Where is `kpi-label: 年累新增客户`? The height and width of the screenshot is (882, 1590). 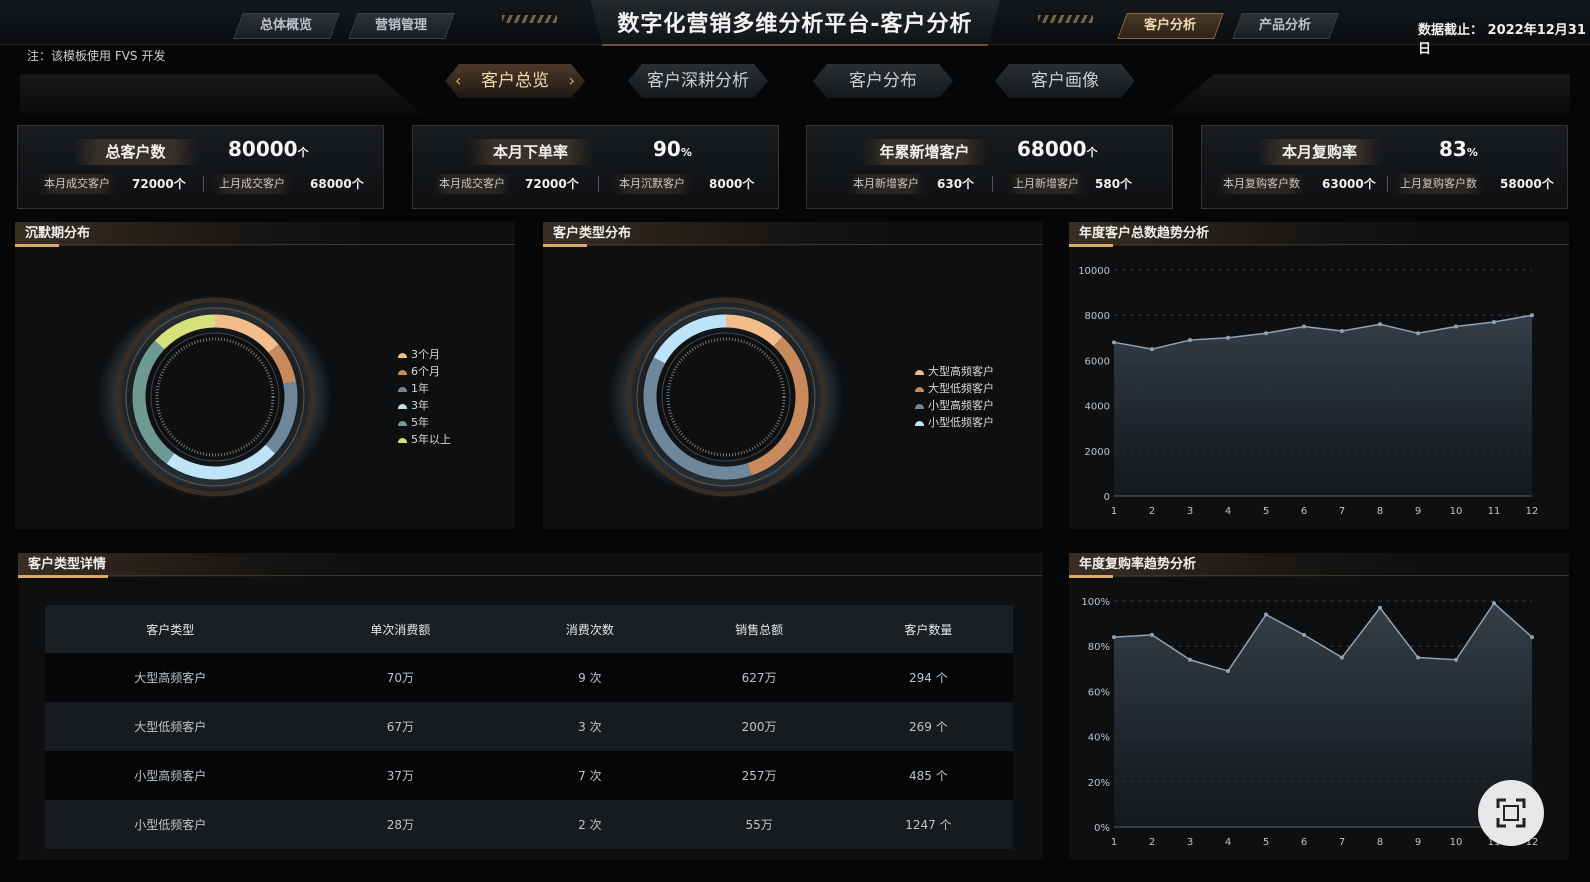
kpi-label: 年累新增客户 is located at coordinates (924, 152).